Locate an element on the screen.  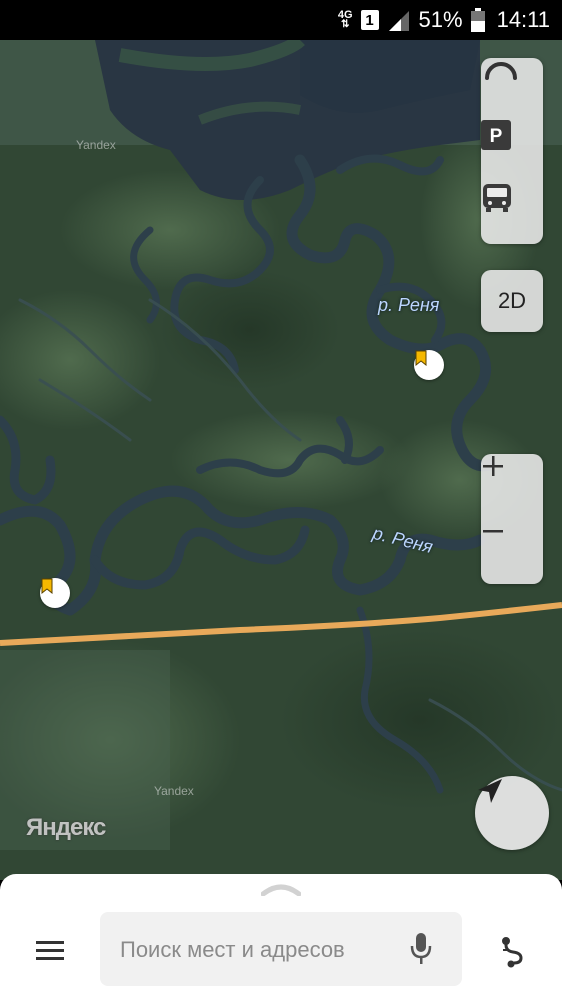
transport-button is located at coordinates (512, 213).